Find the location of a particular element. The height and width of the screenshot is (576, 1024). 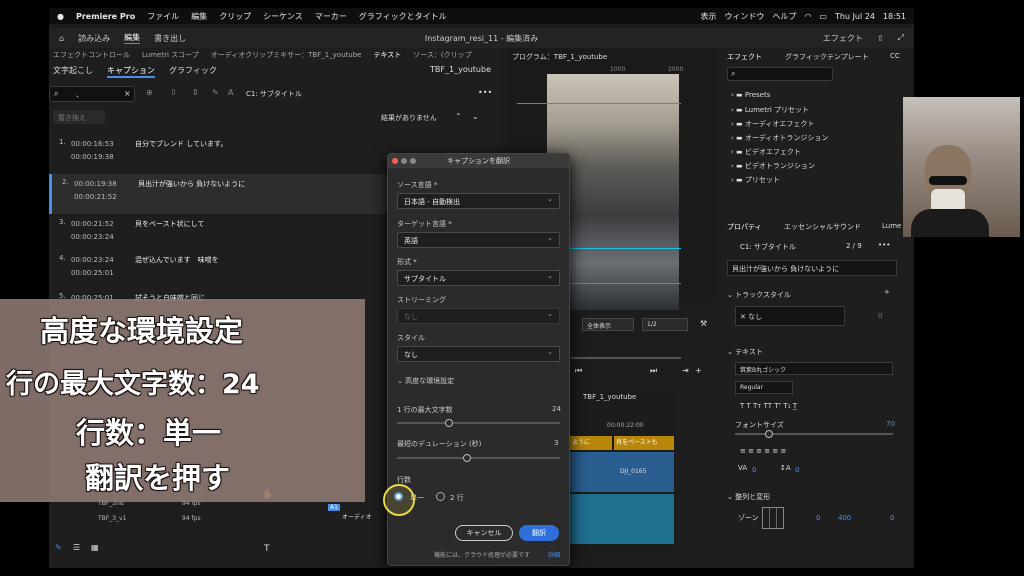

app-name: Premiere Pro is located at coordinates (105, 16).